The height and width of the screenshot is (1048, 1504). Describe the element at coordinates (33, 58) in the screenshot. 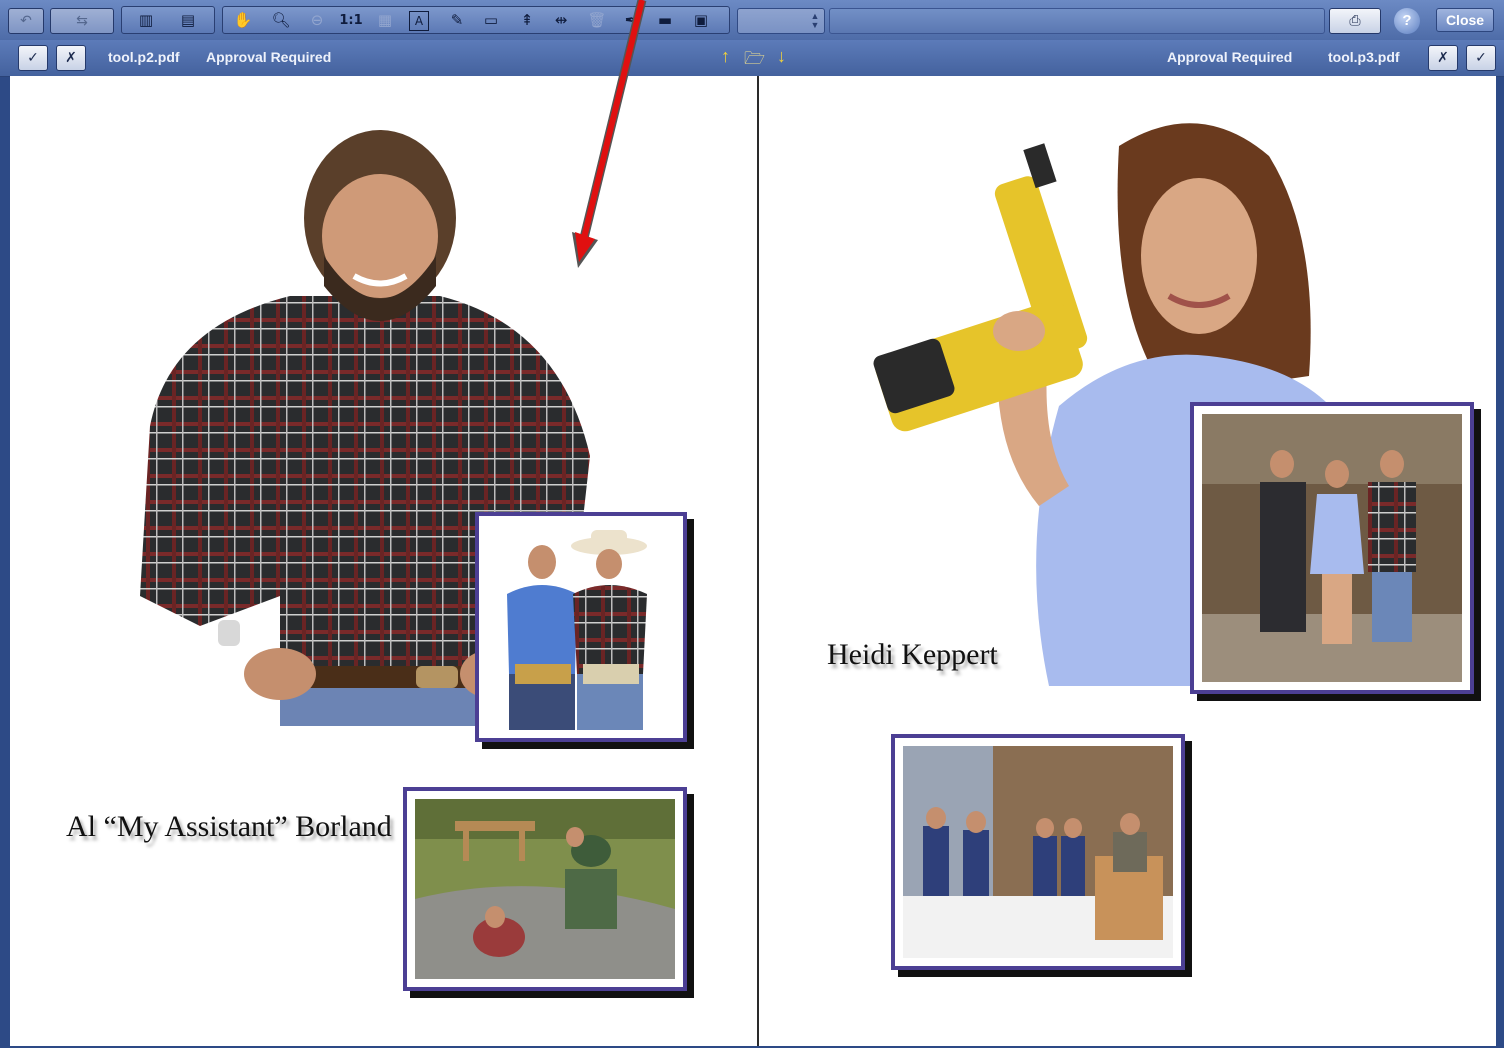

I see `approve-left-icon: ✓` at that location.